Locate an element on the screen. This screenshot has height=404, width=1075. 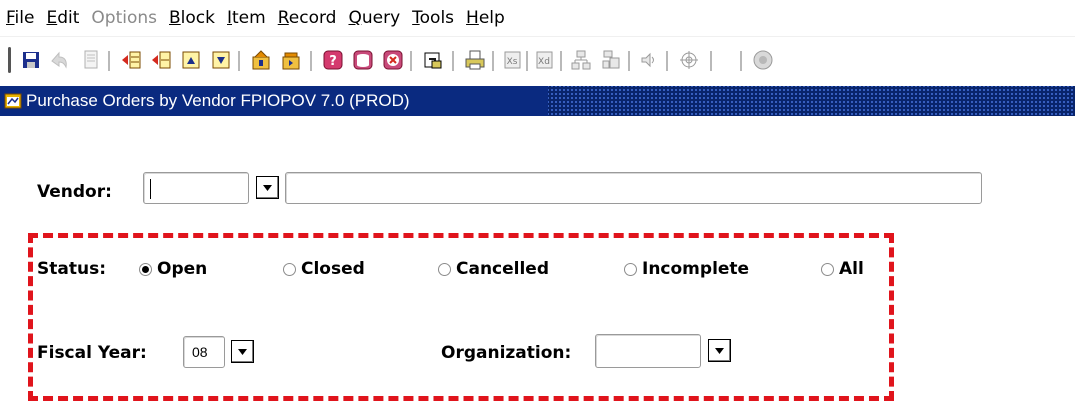
text-caret is located at coordinates (150, 189).